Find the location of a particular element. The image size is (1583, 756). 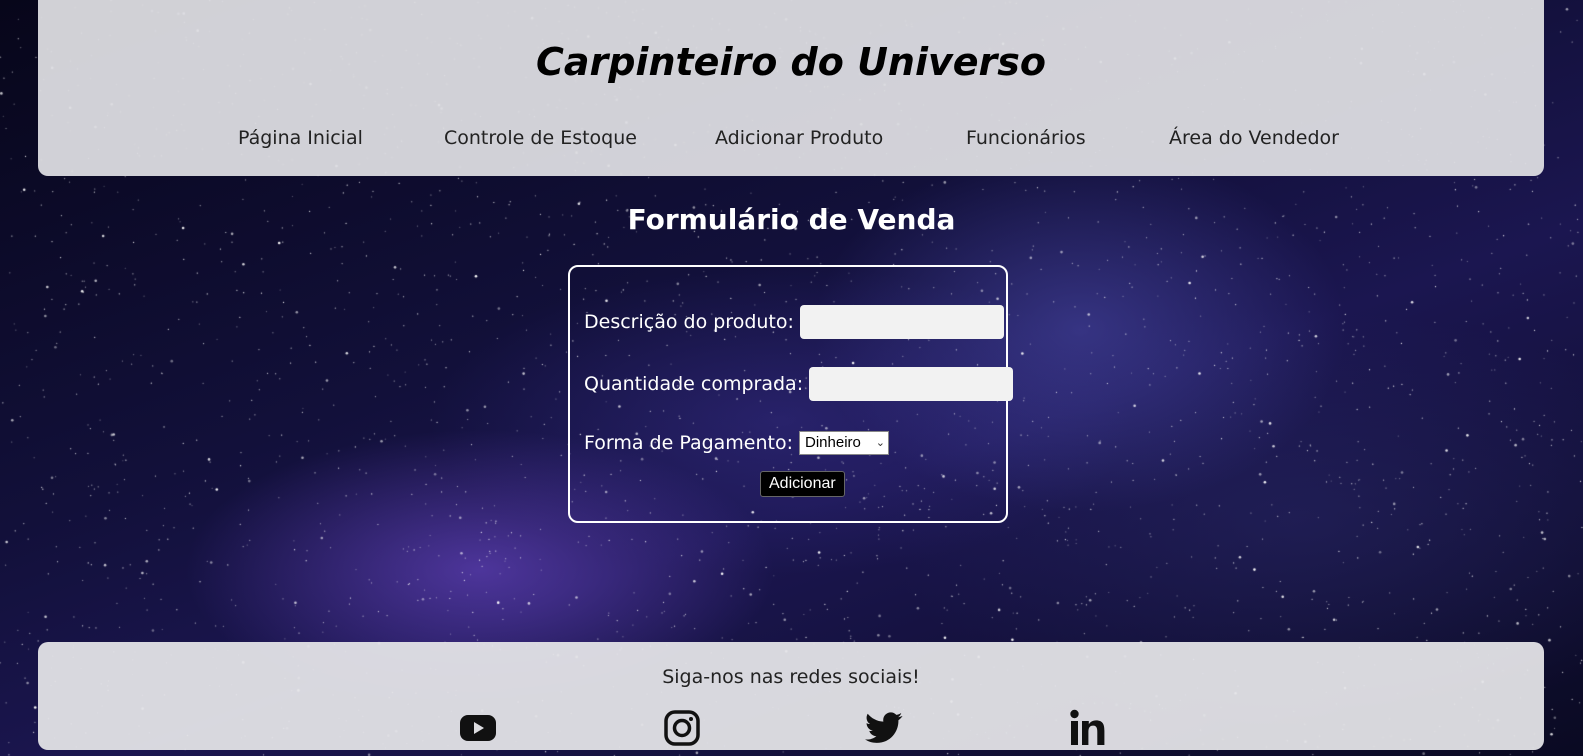

linkedin-link is located at coordinates (1088, 728).